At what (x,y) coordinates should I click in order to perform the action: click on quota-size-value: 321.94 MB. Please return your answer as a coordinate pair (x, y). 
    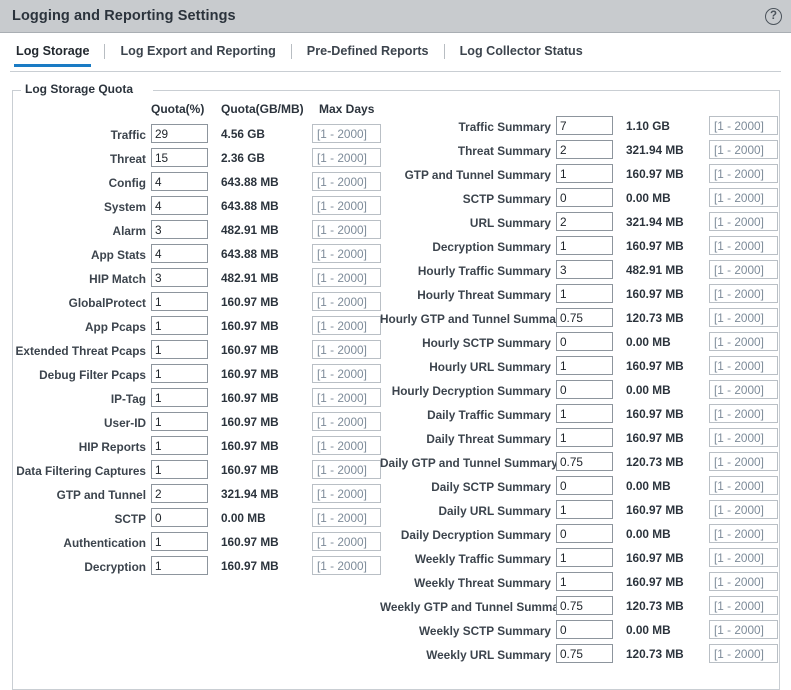
    Looking at the image, I should click on (250, 494).